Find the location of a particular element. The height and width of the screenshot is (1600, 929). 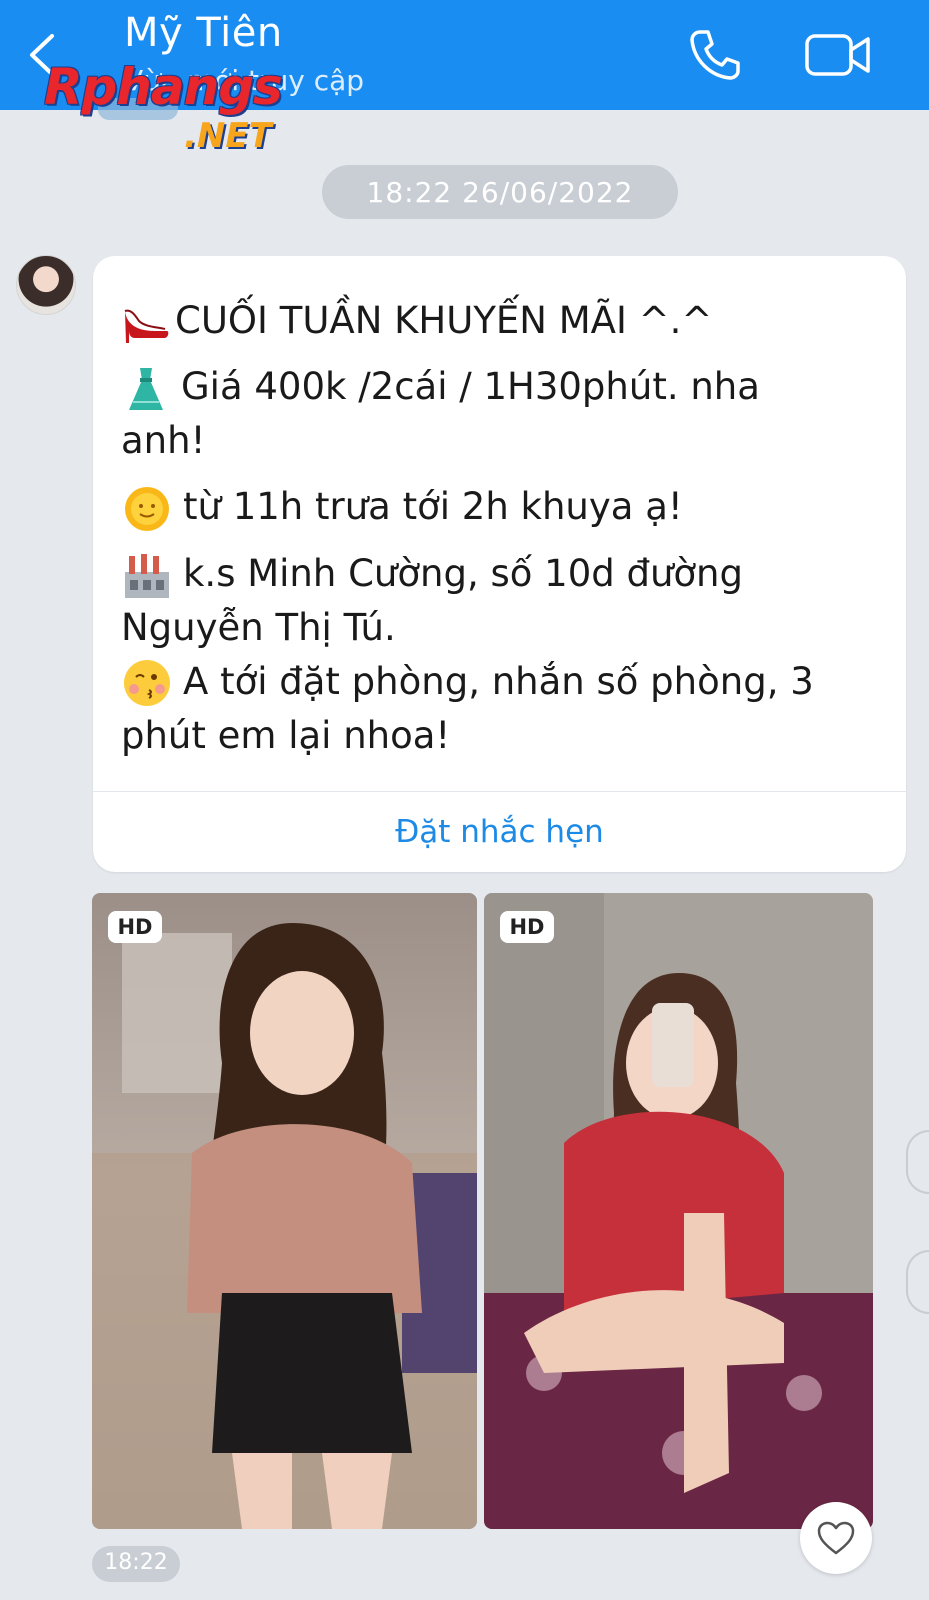

watermark-logo: Rphangs .NET is located at coordinates (189, 108).